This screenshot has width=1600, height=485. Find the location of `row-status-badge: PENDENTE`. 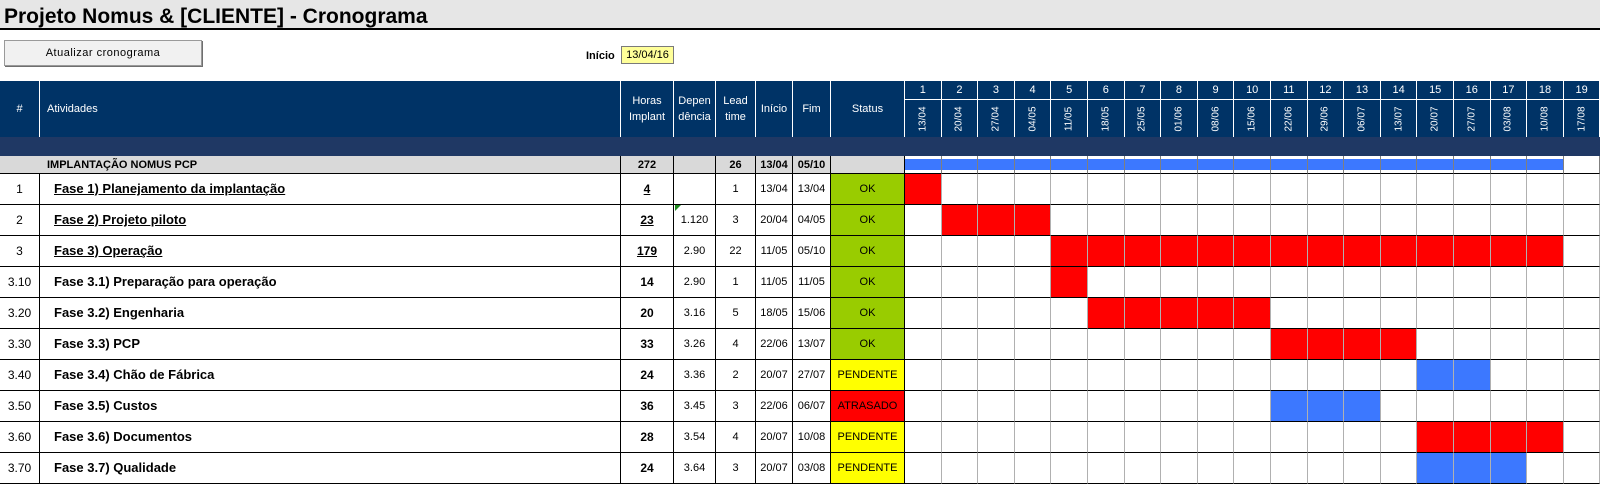

row-status-badge: PENDENTE is located at coordinates (868, 375).